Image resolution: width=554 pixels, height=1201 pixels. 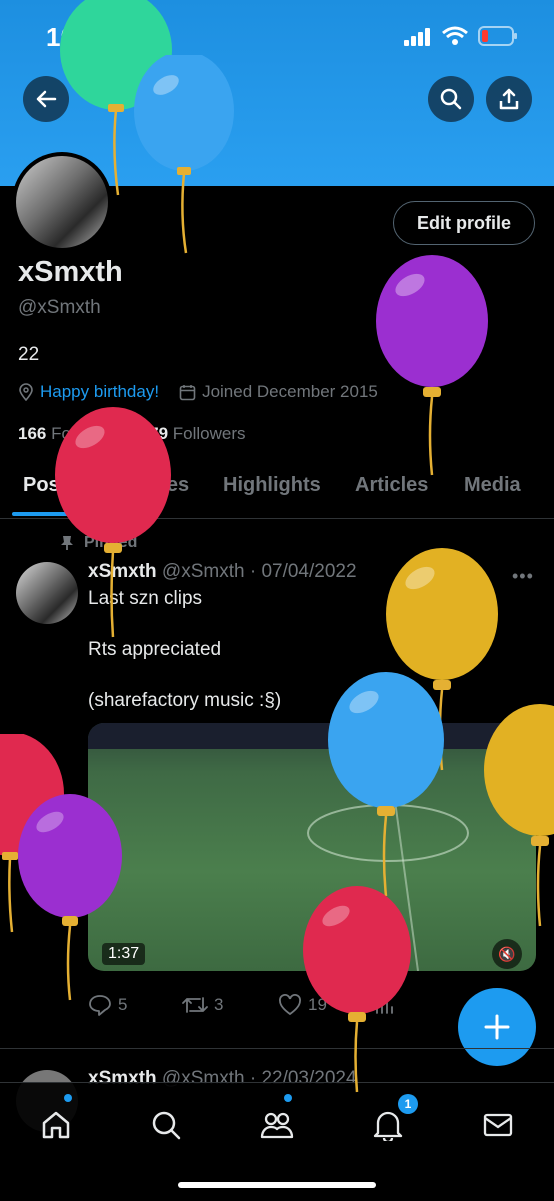 I want to click on communities-unread-dot, so click(x=288, y=1098).